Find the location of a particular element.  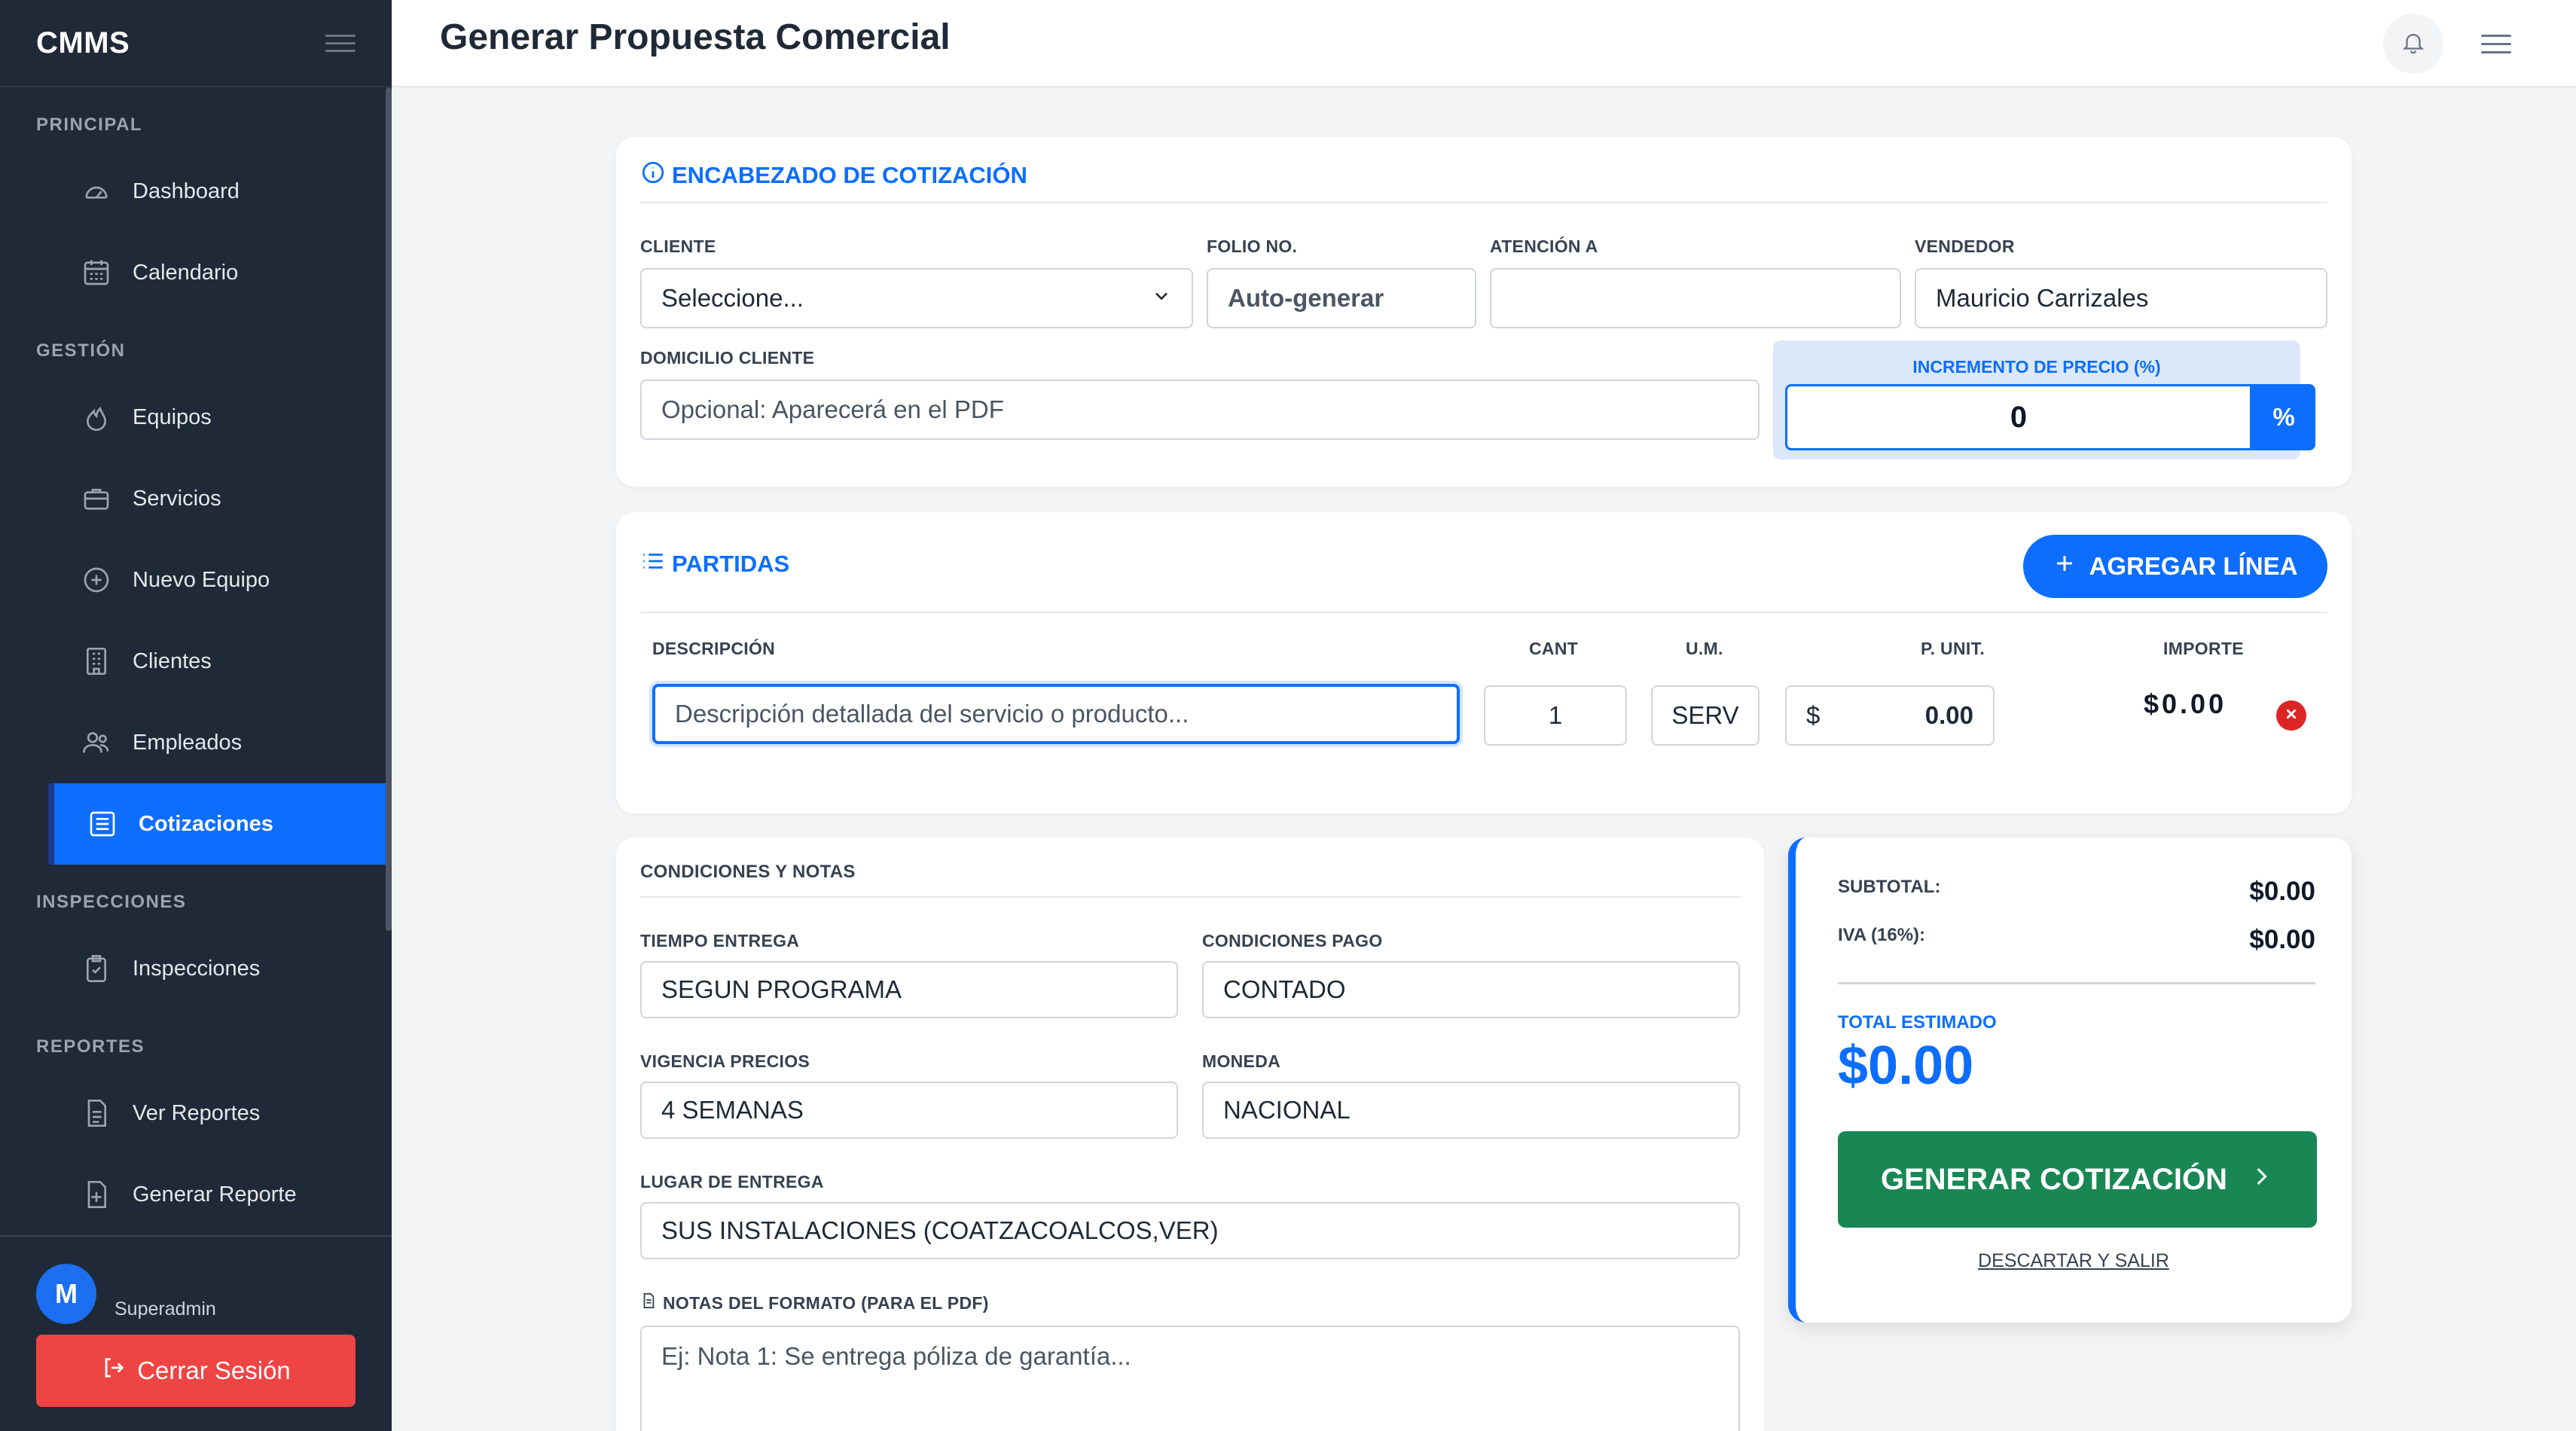

incremento-input: 0 is located at coordinates (2019, 417).